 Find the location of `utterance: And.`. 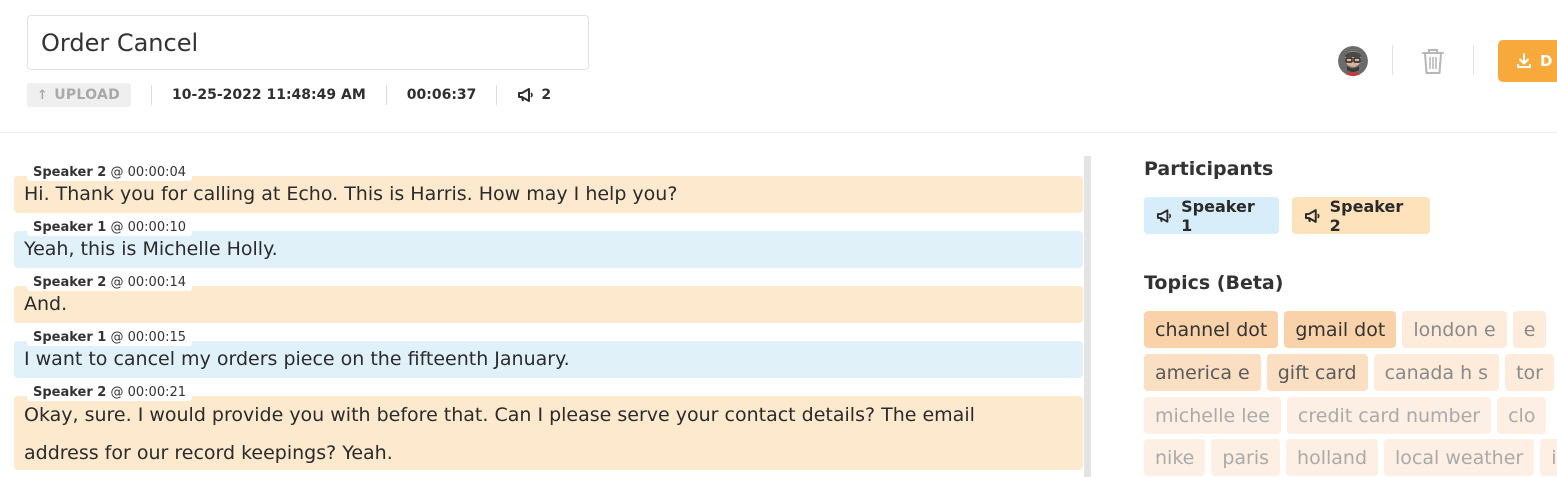

utterance: And. is located at coordinates (548, 304).